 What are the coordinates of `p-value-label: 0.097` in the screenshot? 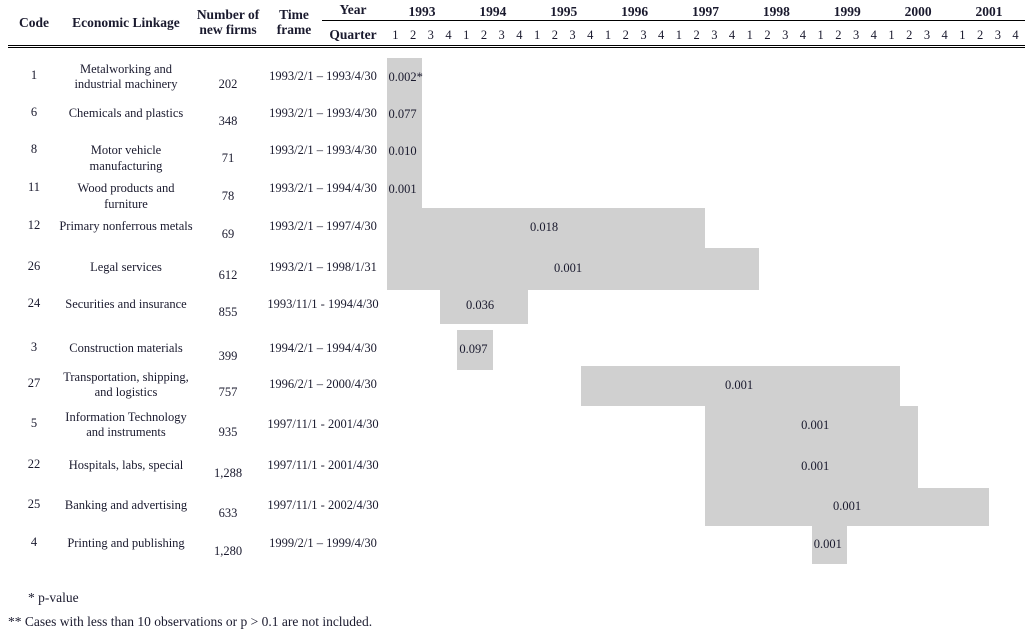 It's located at (473, 349).